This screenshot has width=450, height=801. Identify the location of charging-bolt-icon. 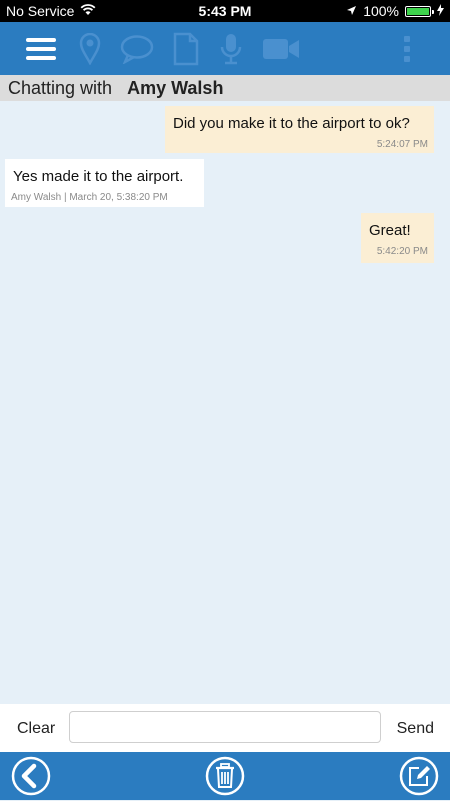
(440, 11).